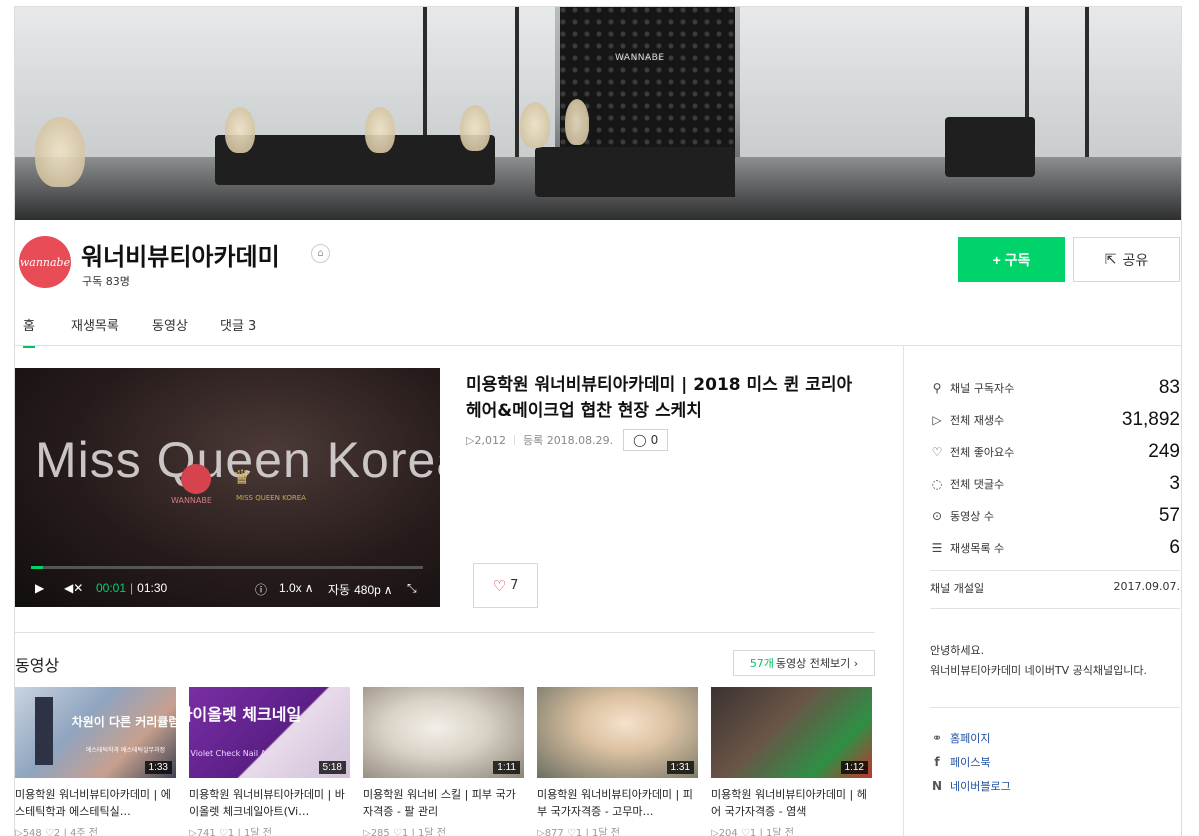  Describe the element at coordinates (1011, 259) in the screenshot. I see `subscribe-button: + 구독` at that location.